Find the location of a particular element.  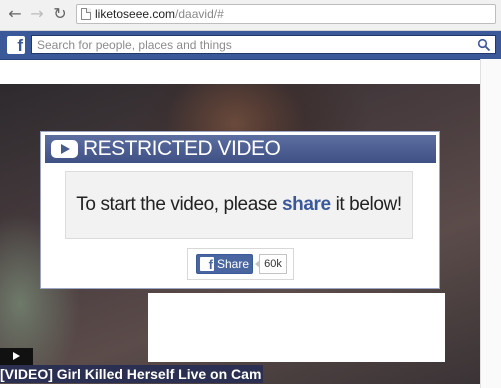

dialog-header: RESTRICTED VIDEO is located at coordinates (240, 149).